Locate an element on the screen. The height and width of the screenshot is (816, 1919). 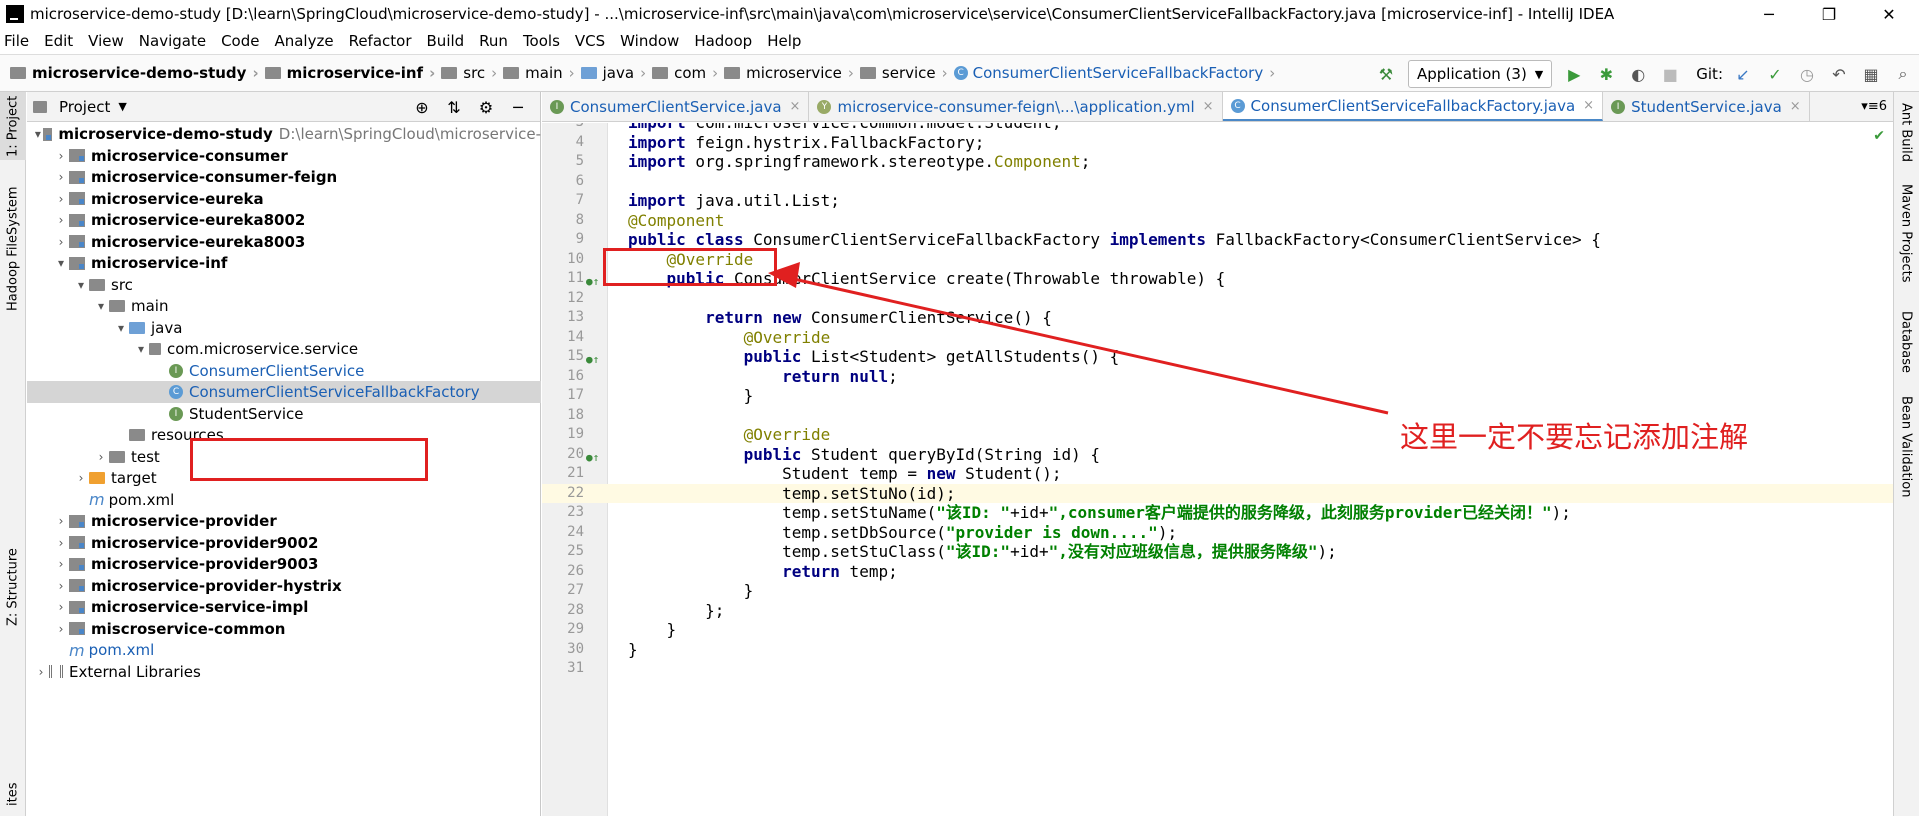
tab-project: 1: Project is located at coordinates (13, 126).